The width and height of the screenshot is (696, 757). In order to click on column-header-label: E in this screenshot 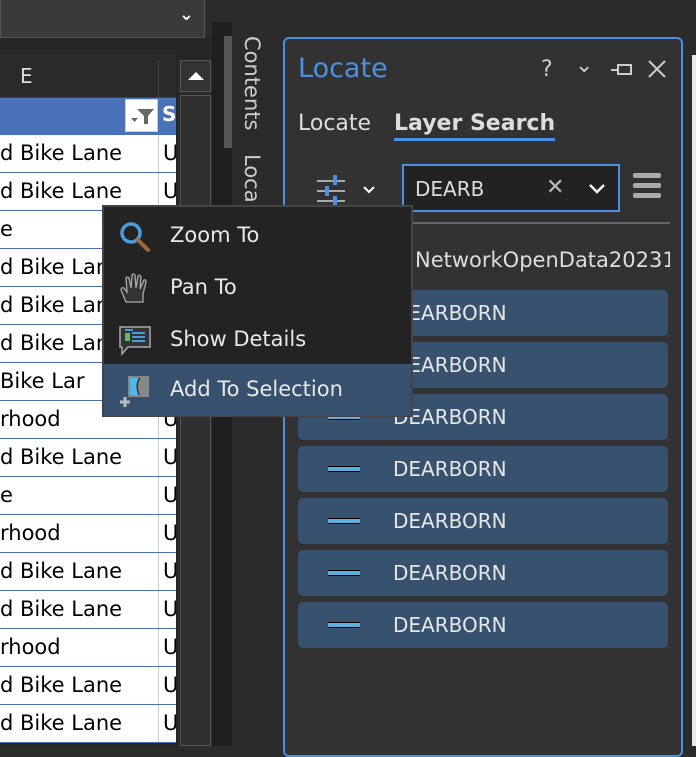, I will do `click(26, 76)`.